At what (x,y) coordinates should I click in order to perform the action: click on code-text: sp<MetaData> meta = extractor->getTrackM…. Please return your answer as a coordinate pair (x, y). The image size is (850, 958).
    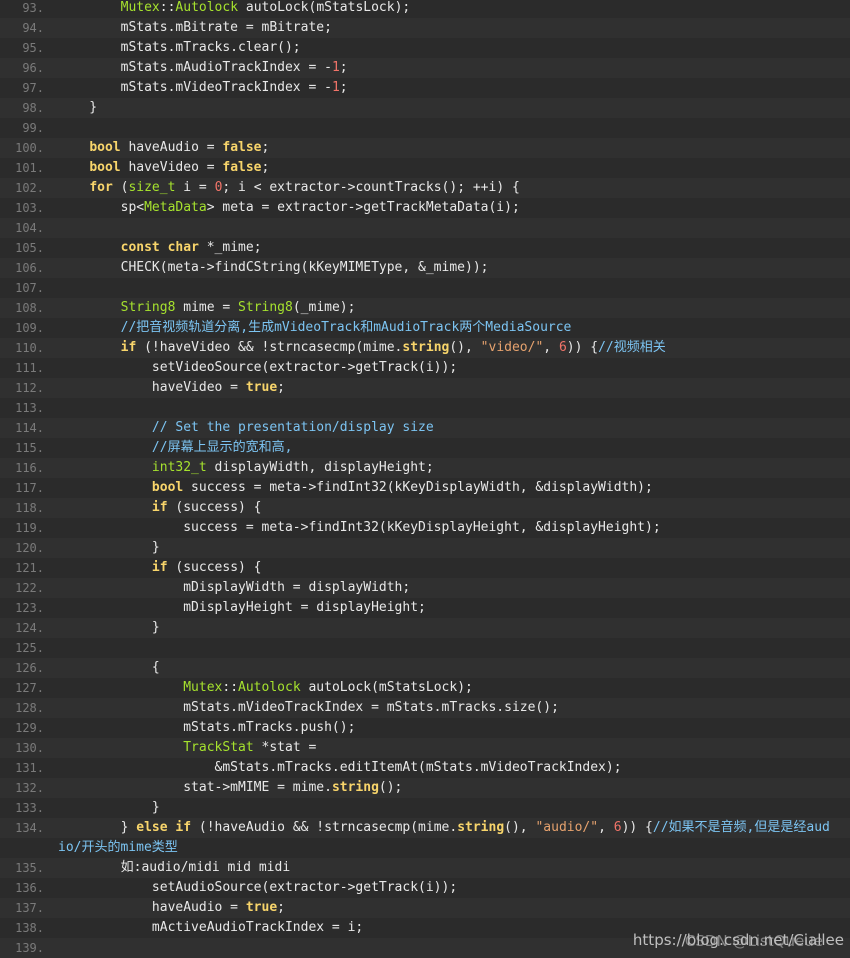
    Looking at the image, I should click on (454, 208).